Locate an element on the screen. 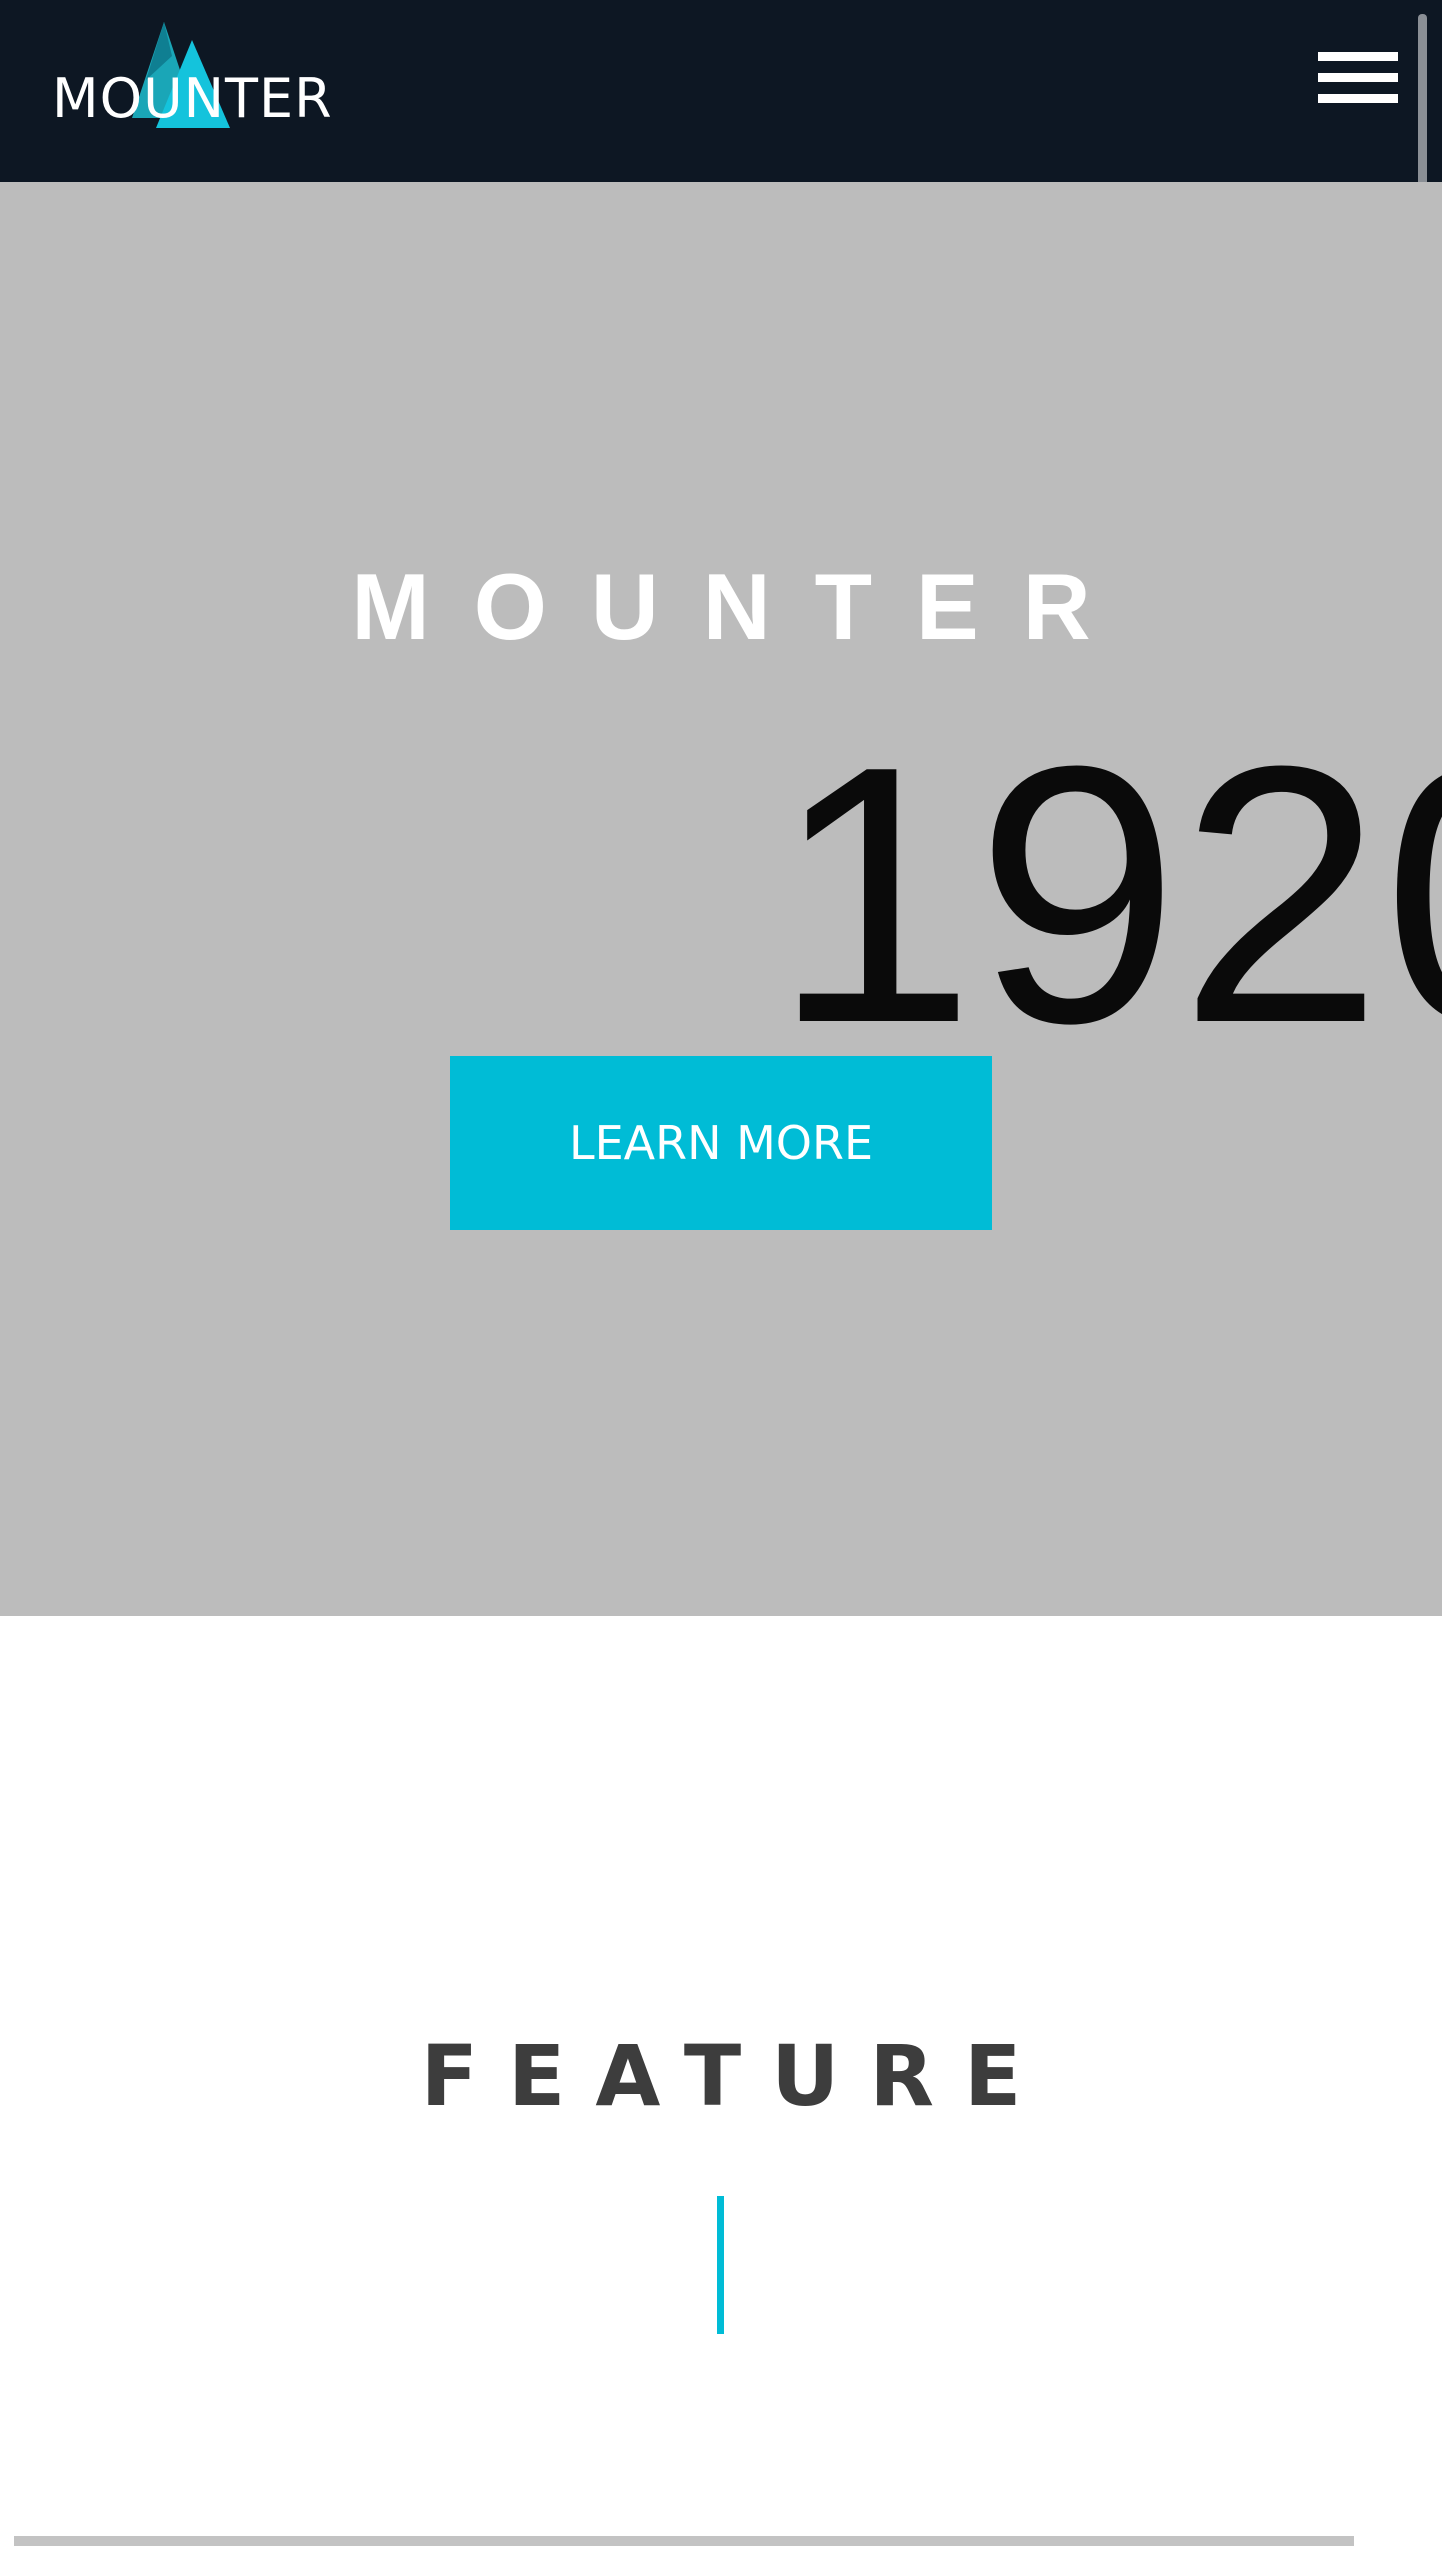 The width and height of the screenshot is (1442, 2562). logo-text: MOUNTER is located at coordinates (192, 98).